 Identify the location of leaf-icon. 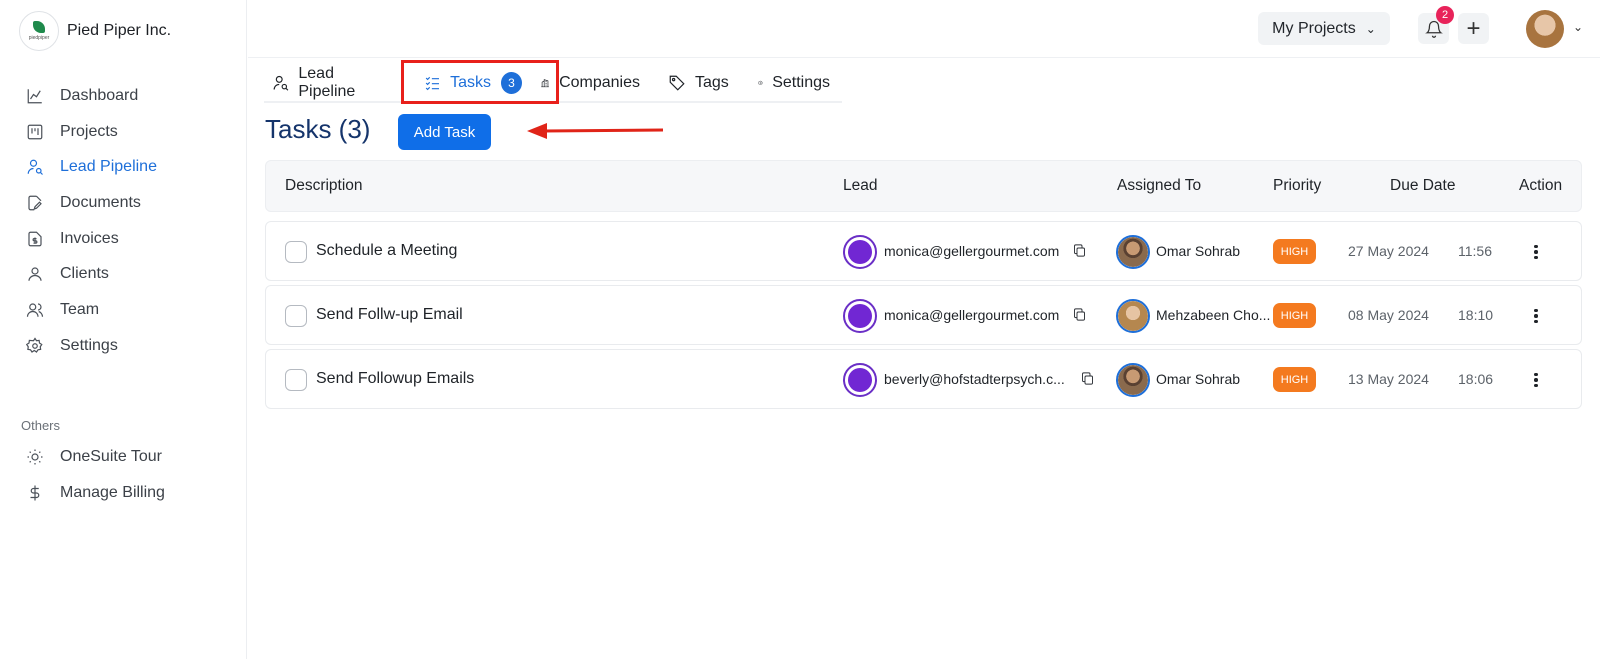
(39, 27).